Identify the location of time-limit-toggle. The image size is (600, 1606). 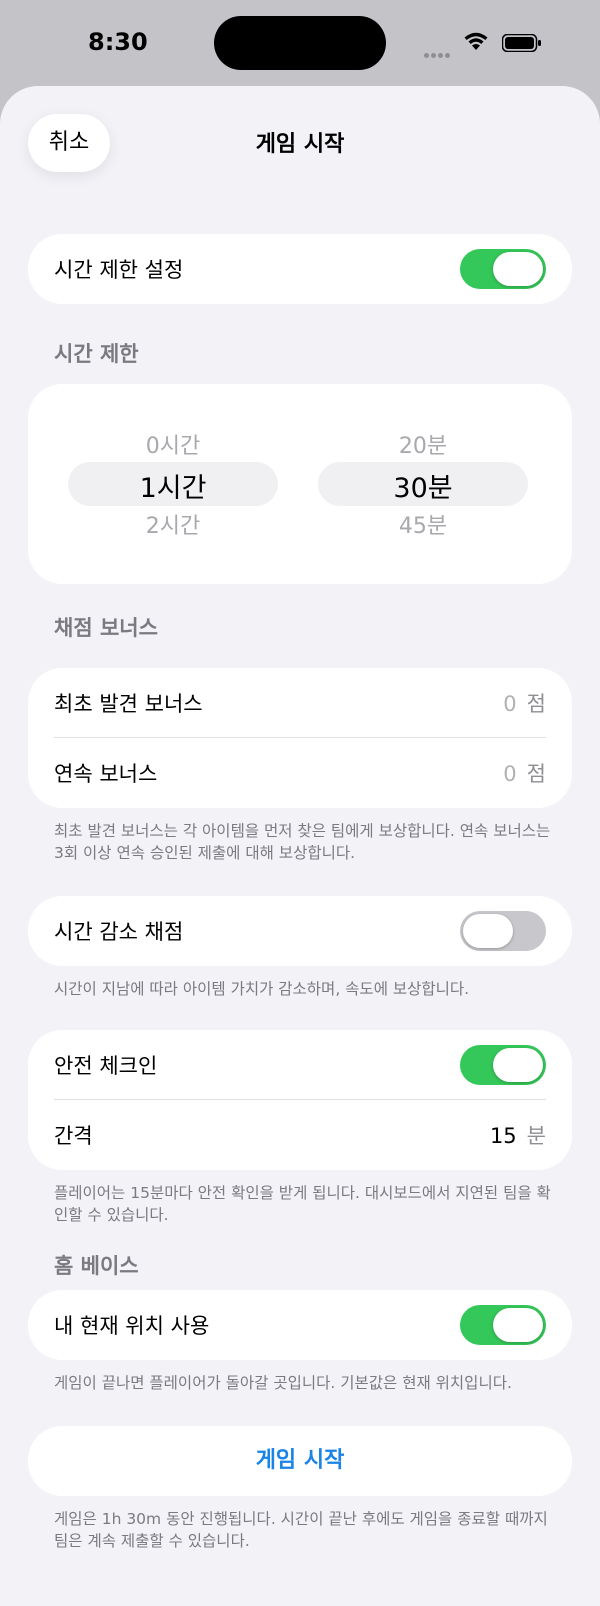
(503, 269).